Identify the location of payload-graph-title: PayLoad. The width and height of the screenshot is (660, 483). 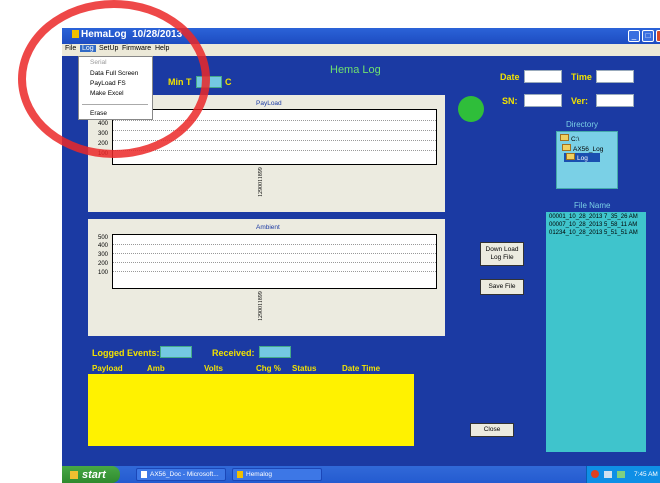
(269, 103).